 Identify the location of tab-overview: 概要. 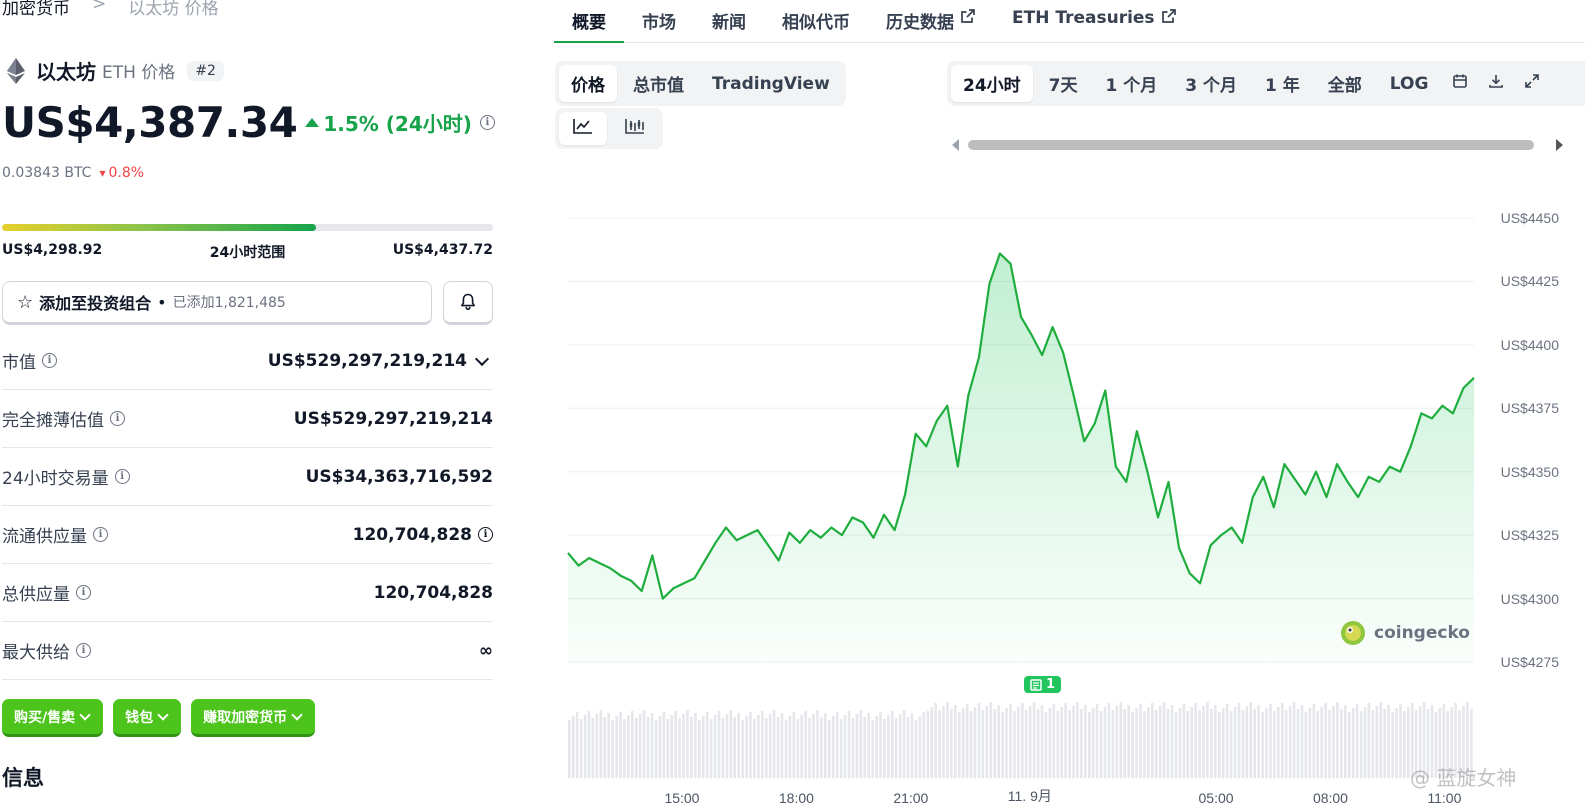
(589, 21).